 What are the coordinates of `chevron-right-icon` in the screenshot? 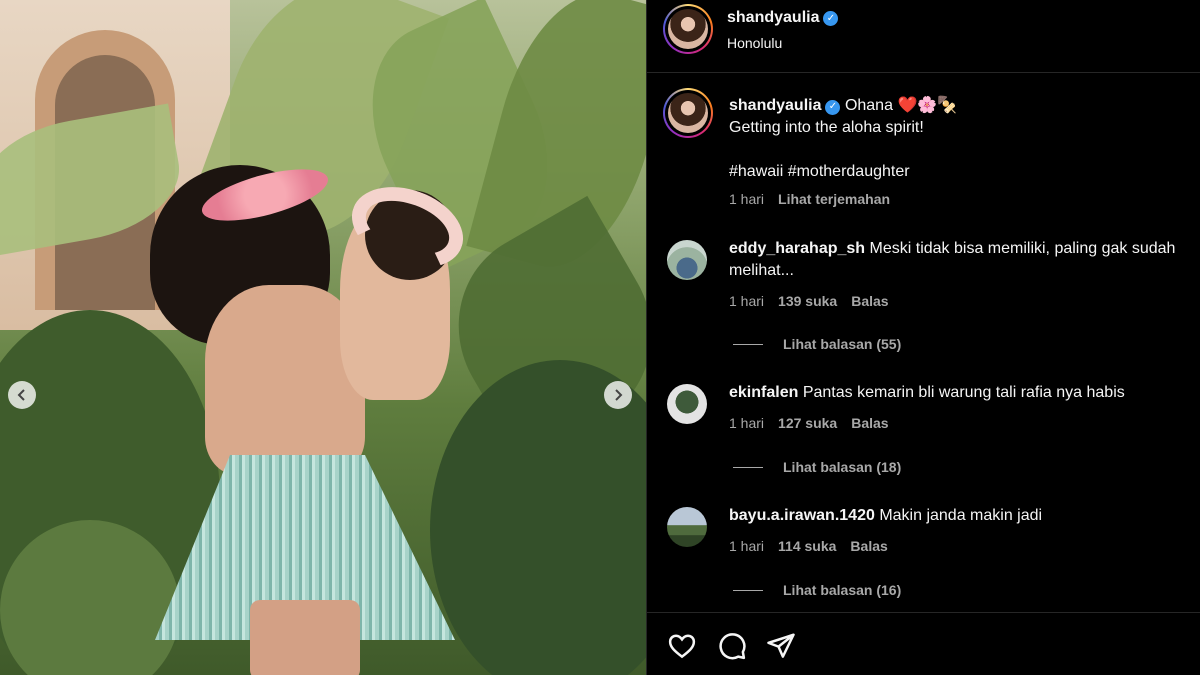 It's located at (618, 395).